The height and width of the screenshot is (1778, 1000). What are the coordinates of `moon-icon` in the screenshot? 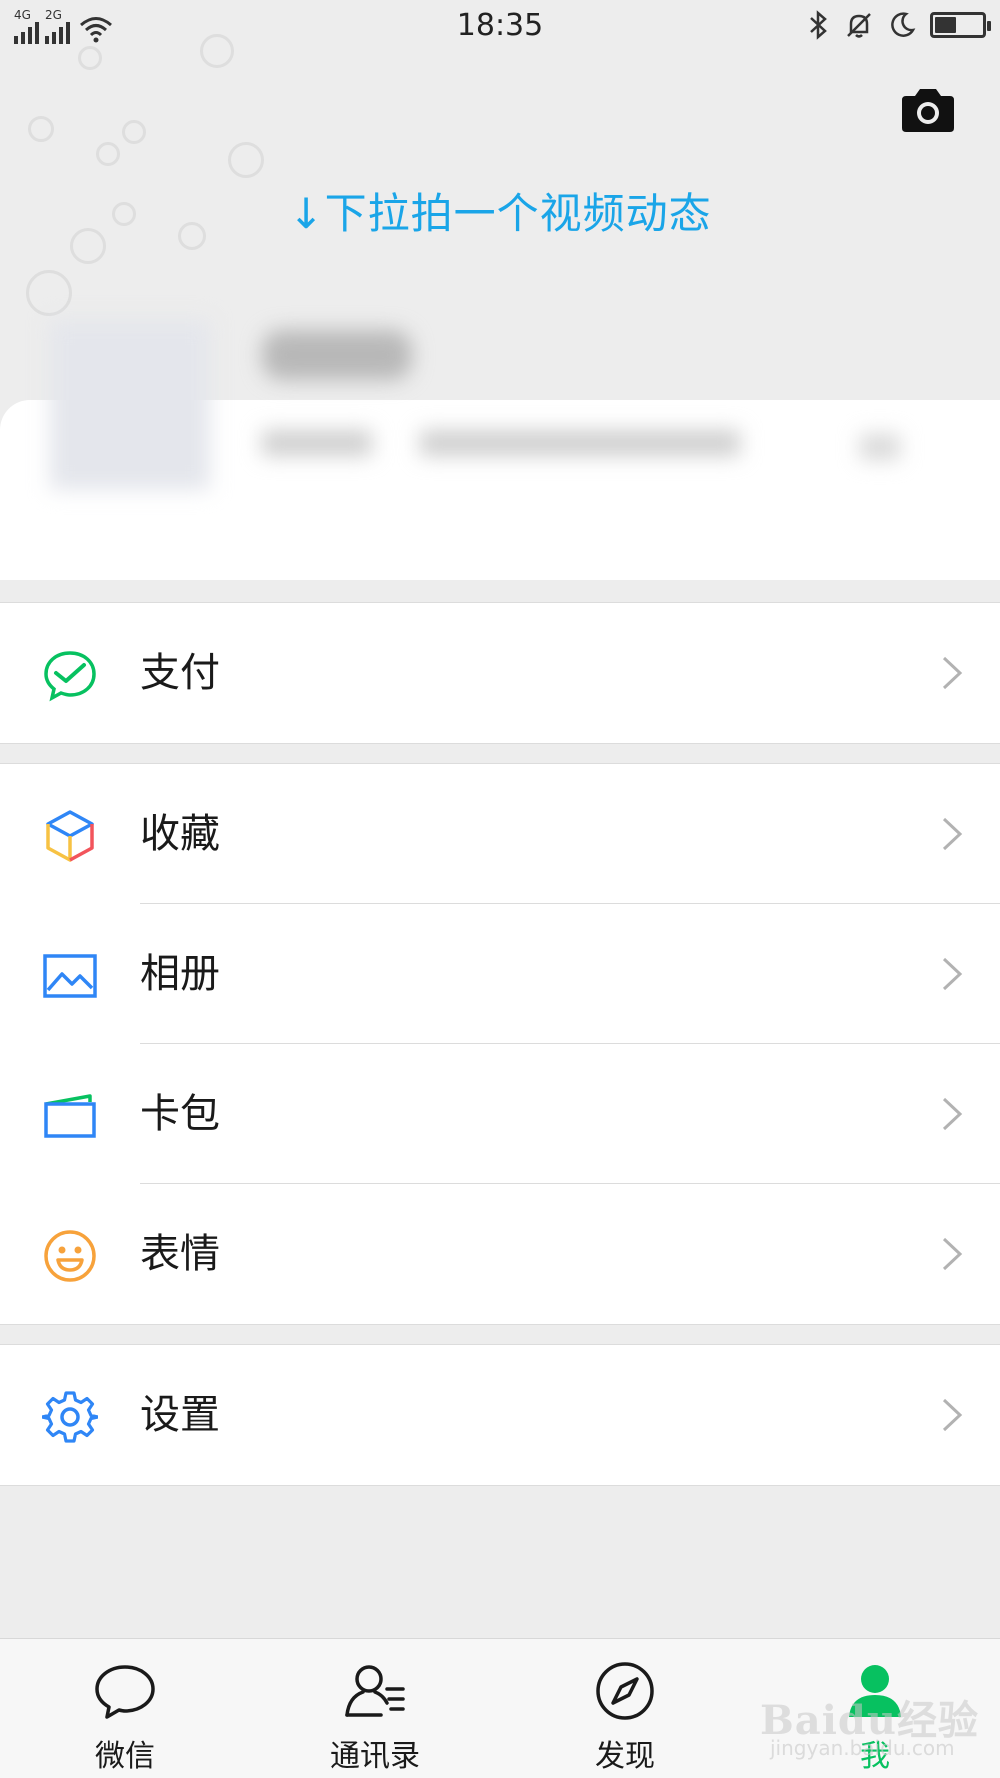 It's located at (903, 24).